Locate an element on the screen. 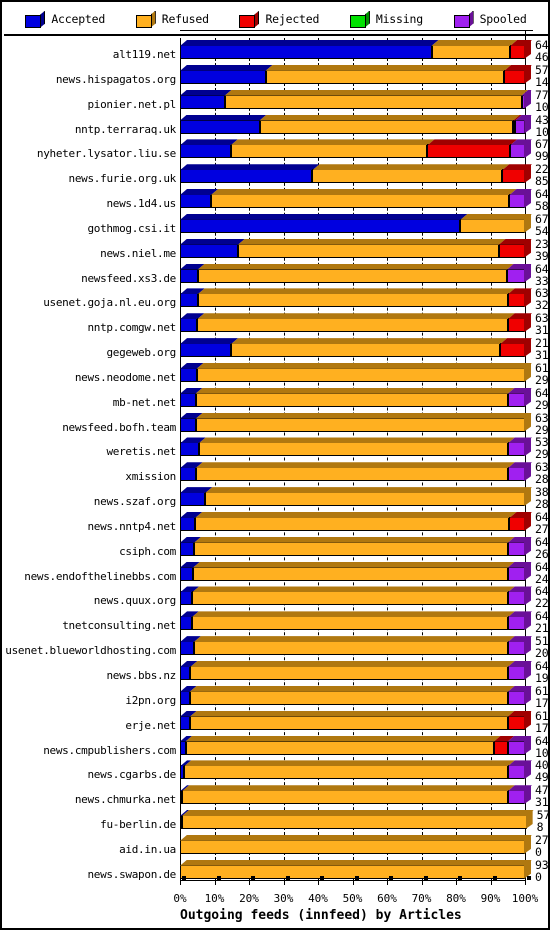 The image size is (550, 930). category-label: usenet.blueworldhosting.com is located at coordinates (90, 651).